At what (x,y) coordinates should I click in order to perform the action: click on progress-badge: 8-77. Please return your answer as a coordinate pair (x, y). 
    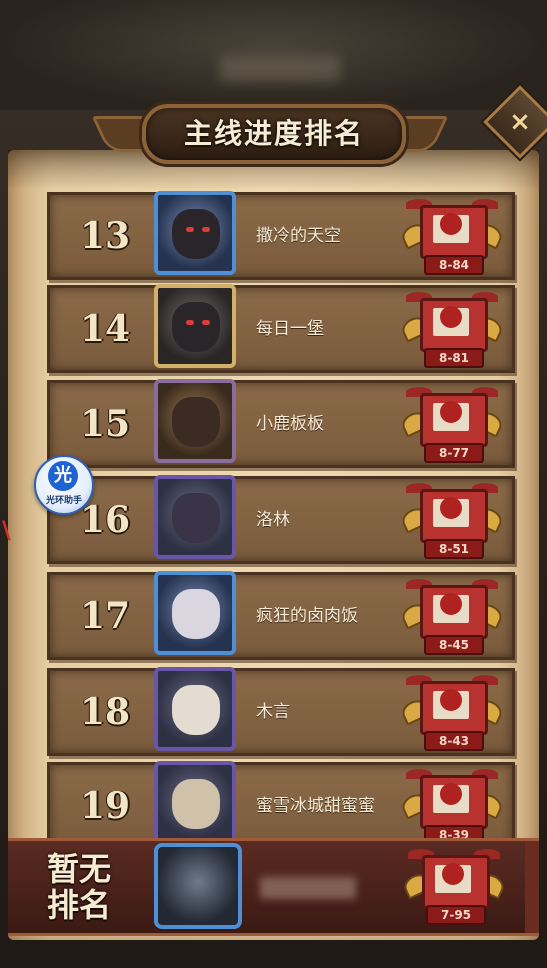
    Looking at the image, I should click on (452, 425).